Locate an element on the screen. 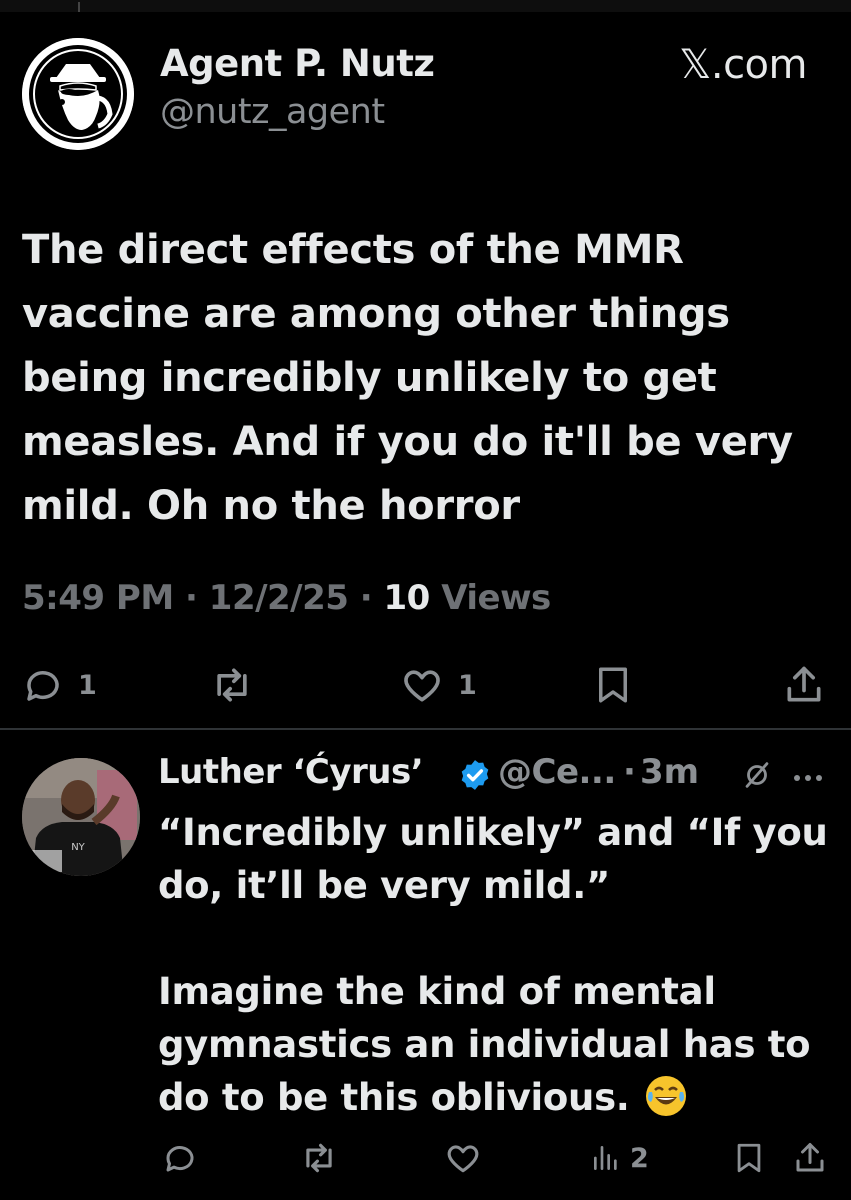  author-avatar is located at coordinates (78, 94).